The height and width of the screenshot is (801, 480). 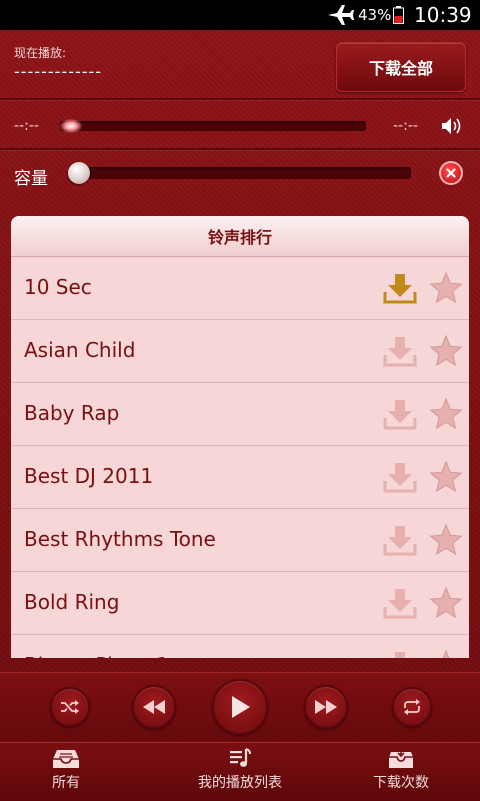 I want to click on close-icon, so click(x=451, y=173).